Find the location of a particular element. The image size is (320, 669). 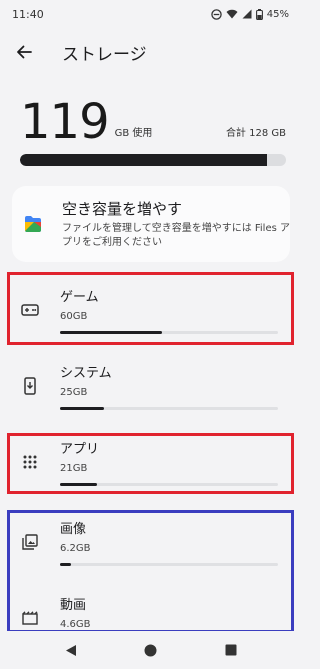

wifi-icon is located at coordinates (232, 14).